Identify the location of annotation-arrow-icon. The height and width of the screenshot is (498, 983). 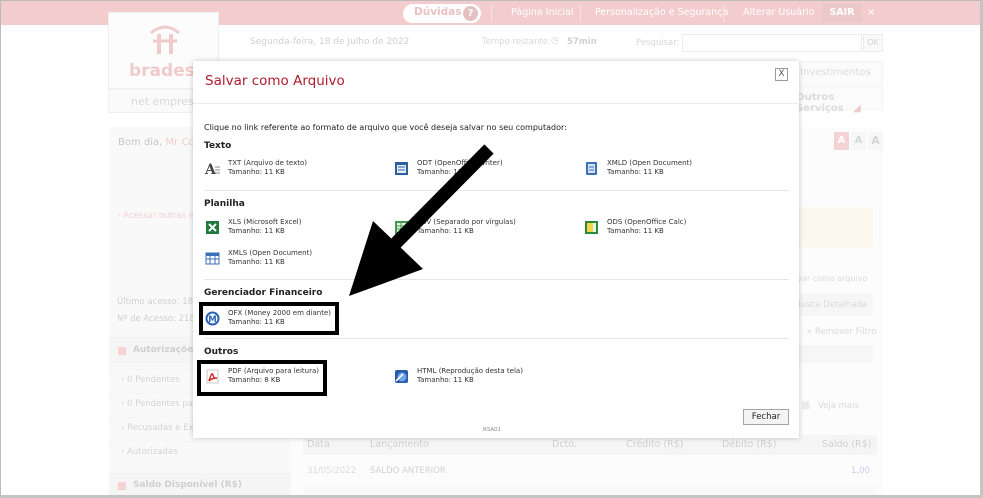
(421, 220).